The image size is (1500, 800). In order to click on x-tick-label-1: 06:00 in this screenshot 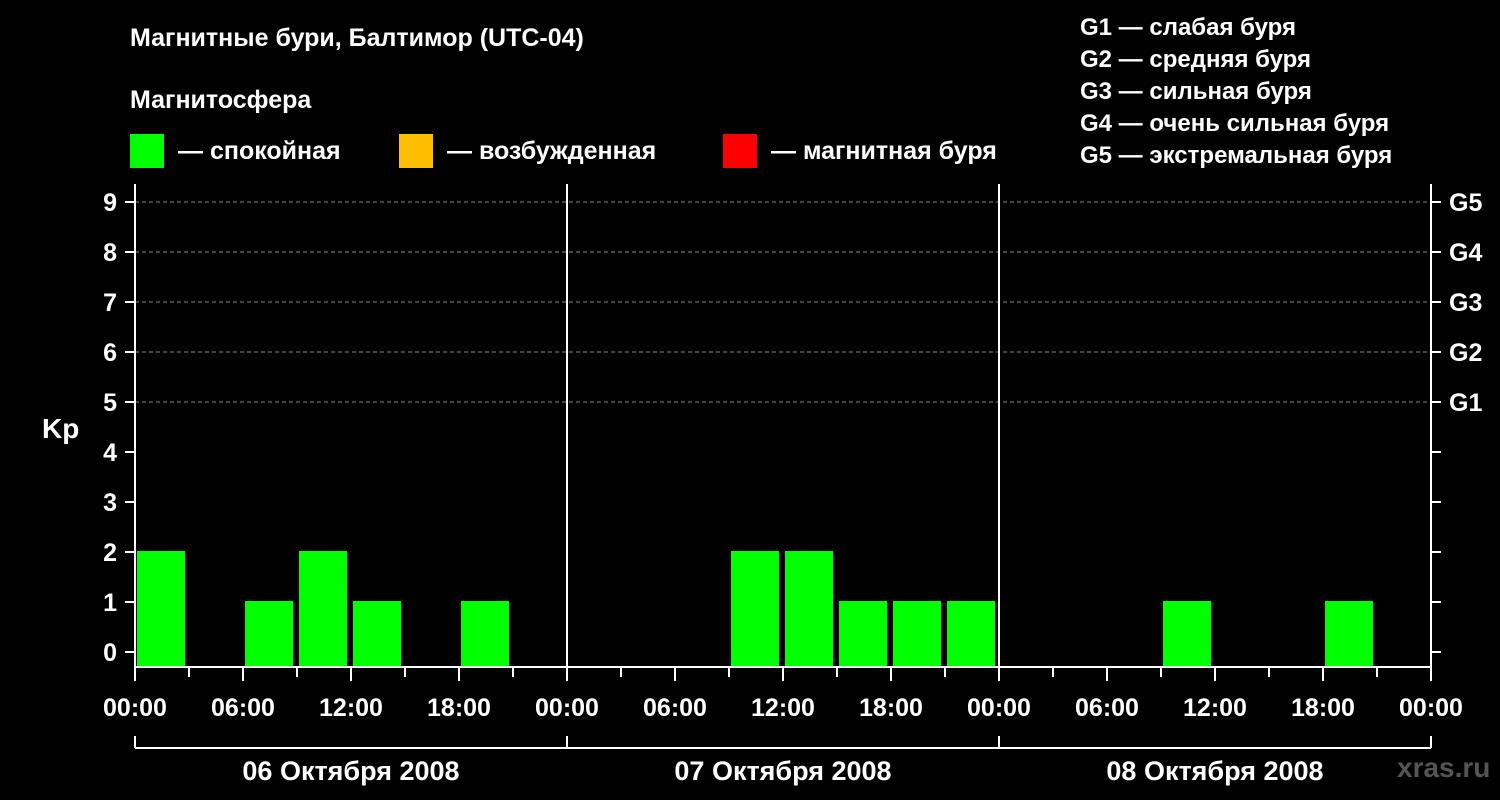, I will do `click(243, 708)`.